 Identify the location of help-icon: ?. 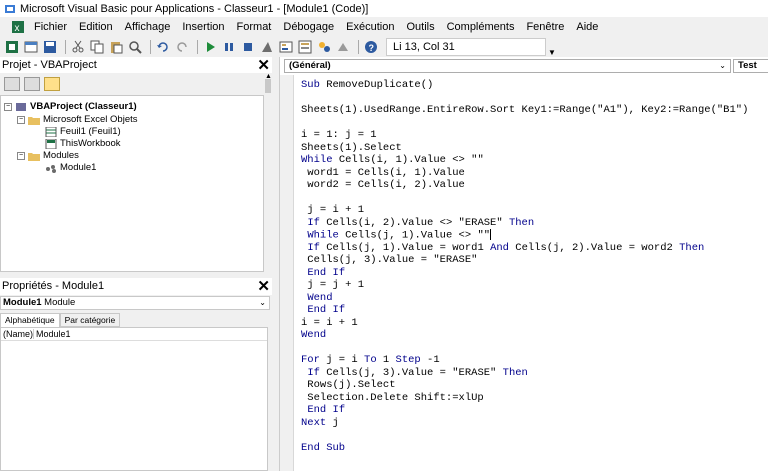
(371, 47).